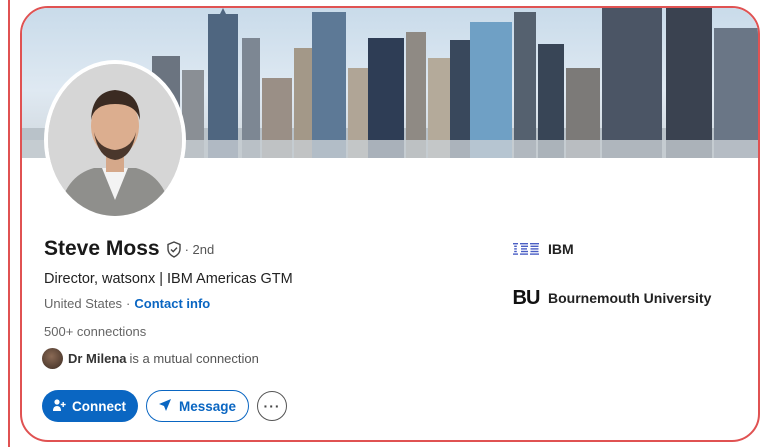 The image size is (764, 447). I want to click on profile-headline: Director, watsonx | IBM Americas GTM, so click(168, 279).